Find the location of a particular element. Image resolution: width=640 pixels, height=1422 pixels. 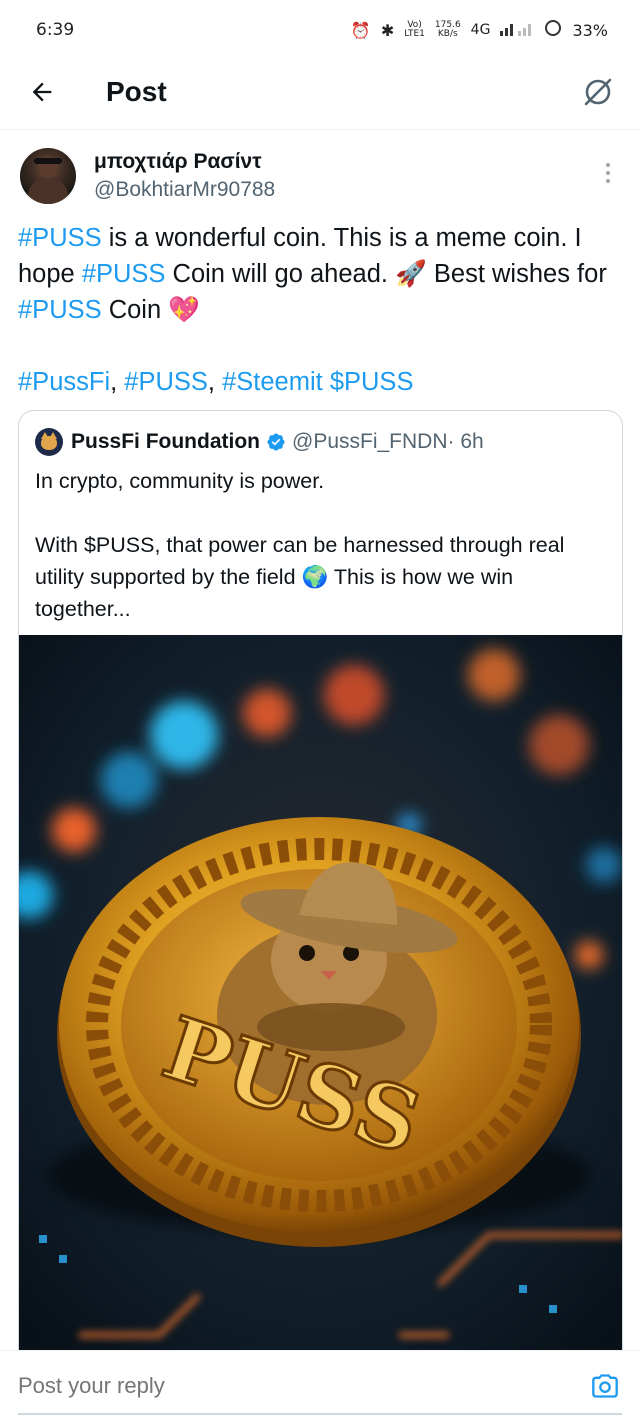

author-handle: @BokhtiarMr90788 is located at coordinates (184, 190).